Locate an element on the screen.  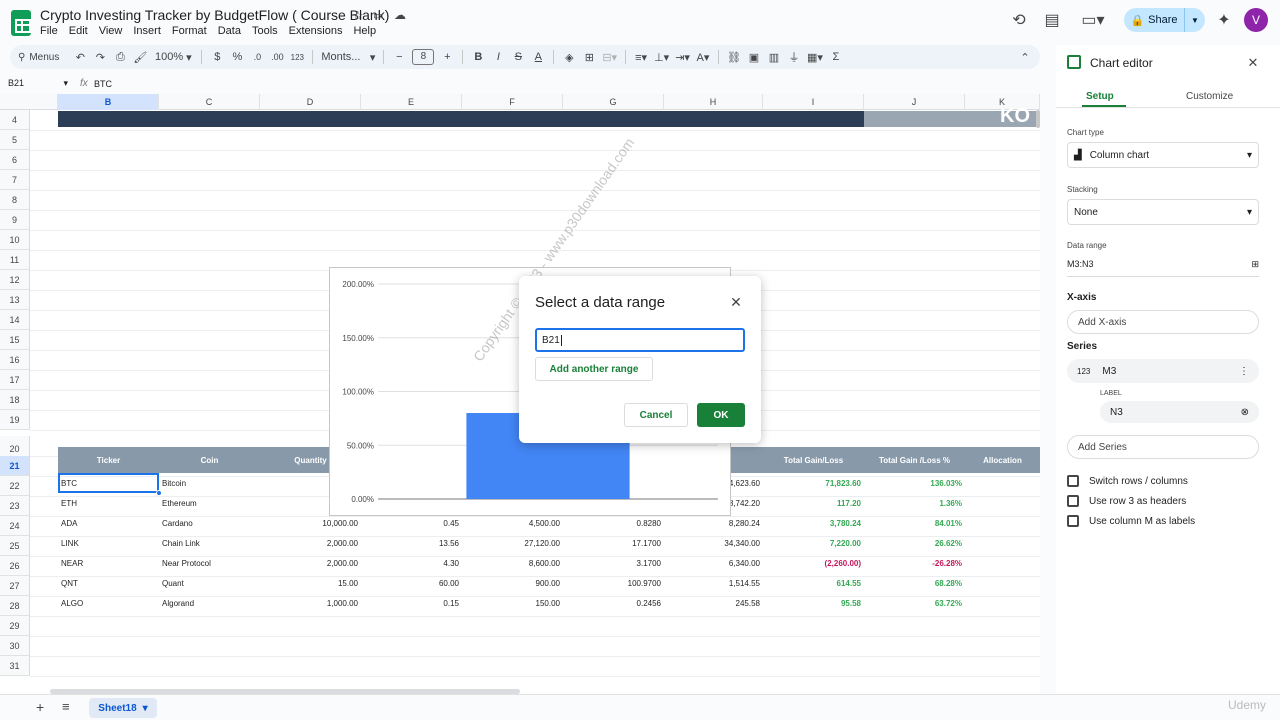
font-size-decrease-button: − is located at coordinates (399, 57).